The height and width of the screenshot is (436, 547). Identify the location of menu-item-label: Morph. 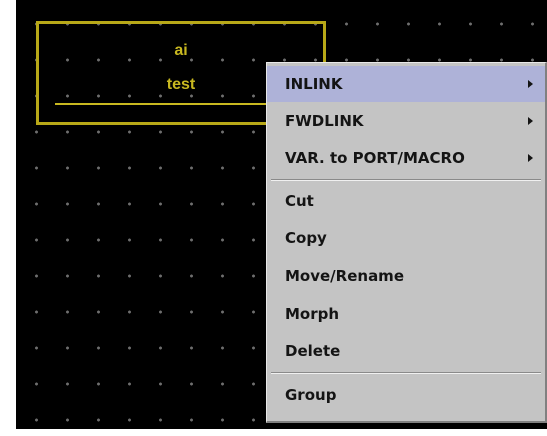
(312, 314).